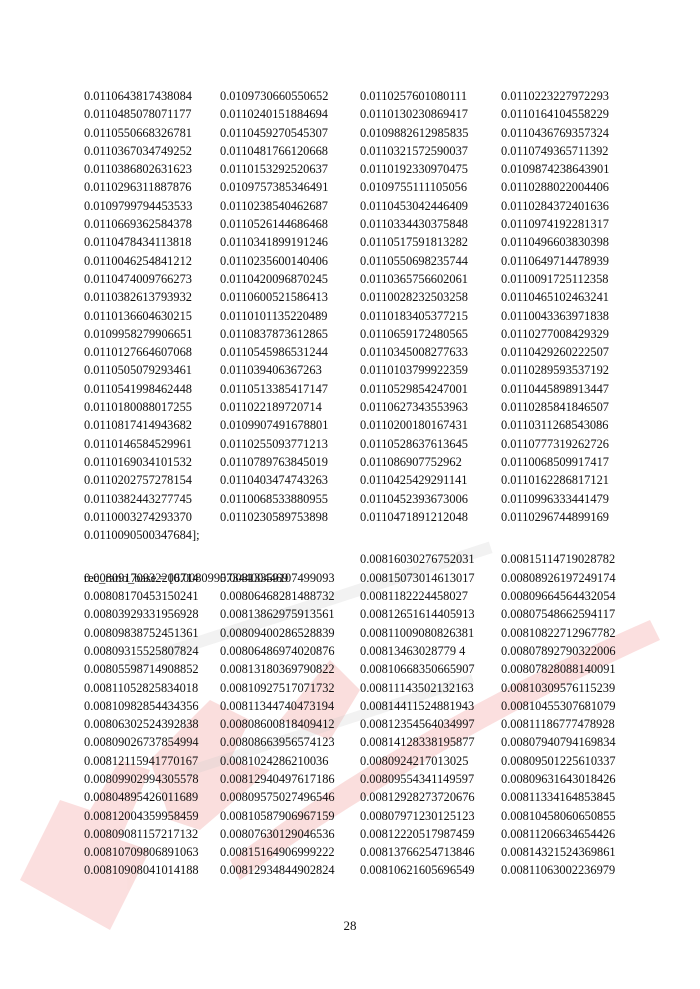 The width and height of the screenshot is (700, 989). I want to click on value-cell: 0.0109799794453533, so click(138, 205).